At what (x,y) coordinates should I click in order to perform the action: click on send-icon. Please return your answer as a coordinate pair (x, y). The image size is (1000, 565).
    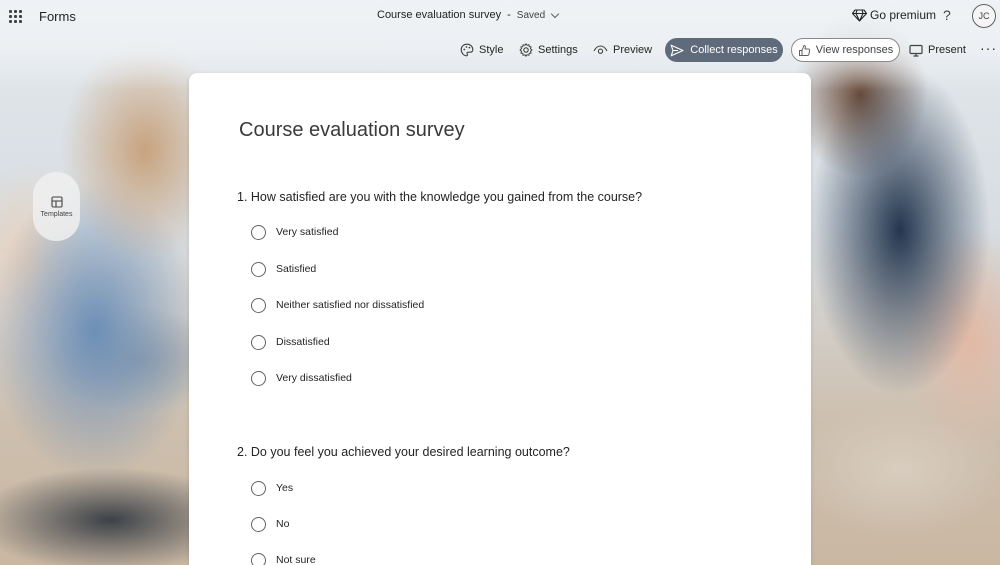
    Looking at the image, I should click on (677, 50).